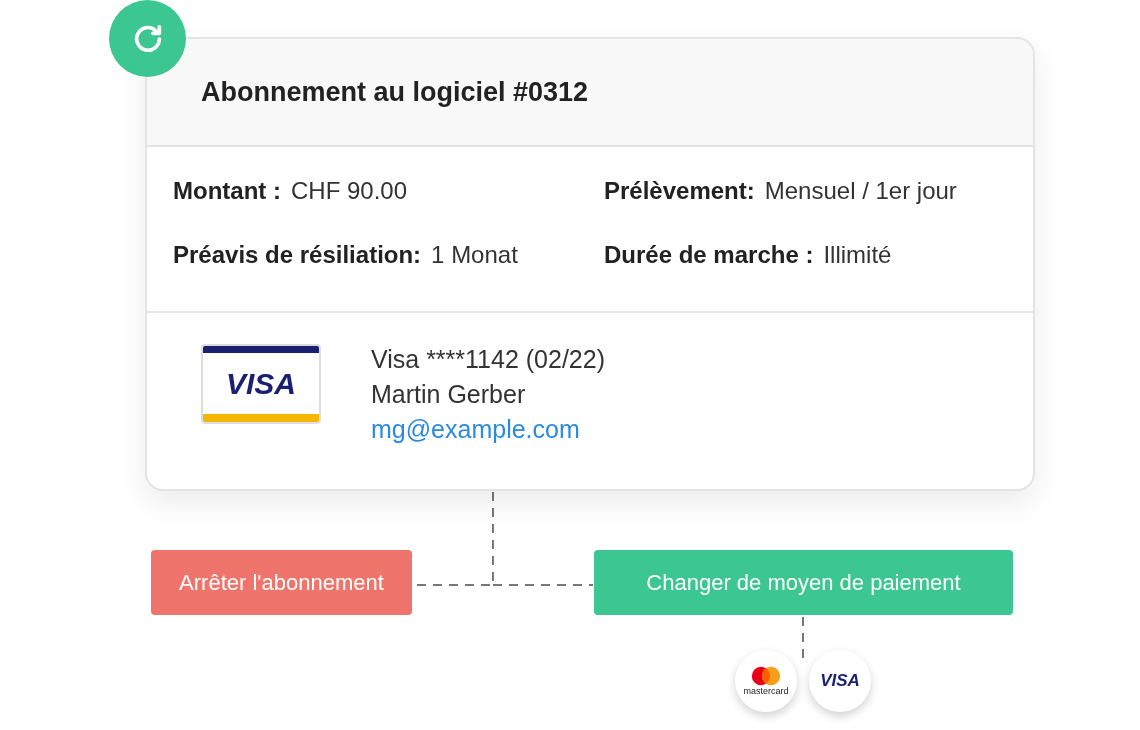 The image size is (1140, 730). Describe the element at coordinates (709, 255) in the screenshot. I see `detail-label: Durée de marche :` at that location.